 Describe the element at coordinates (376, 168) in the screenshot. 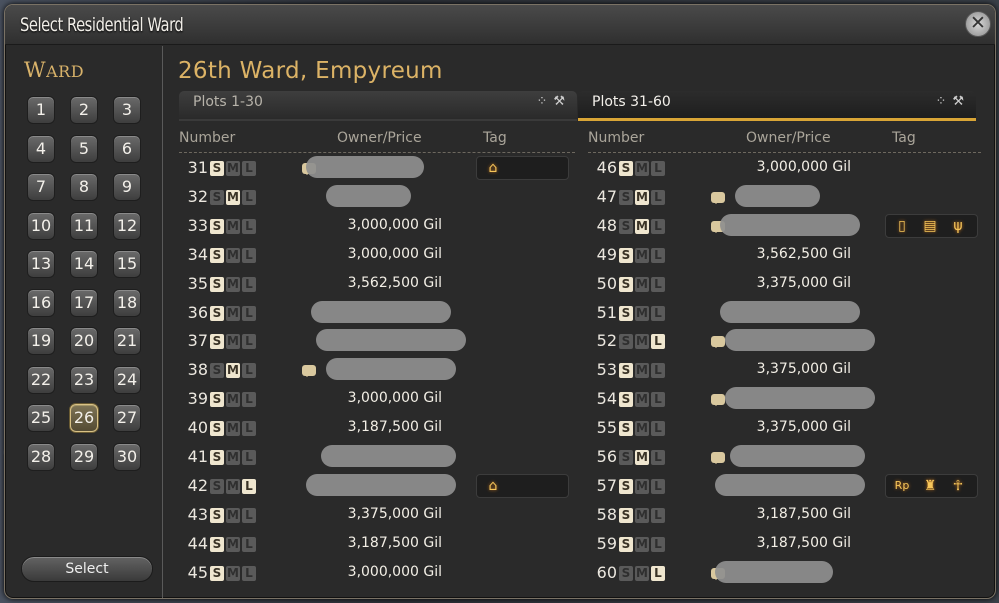

I see `plot-row: 31 S M L ⌂` at that location.